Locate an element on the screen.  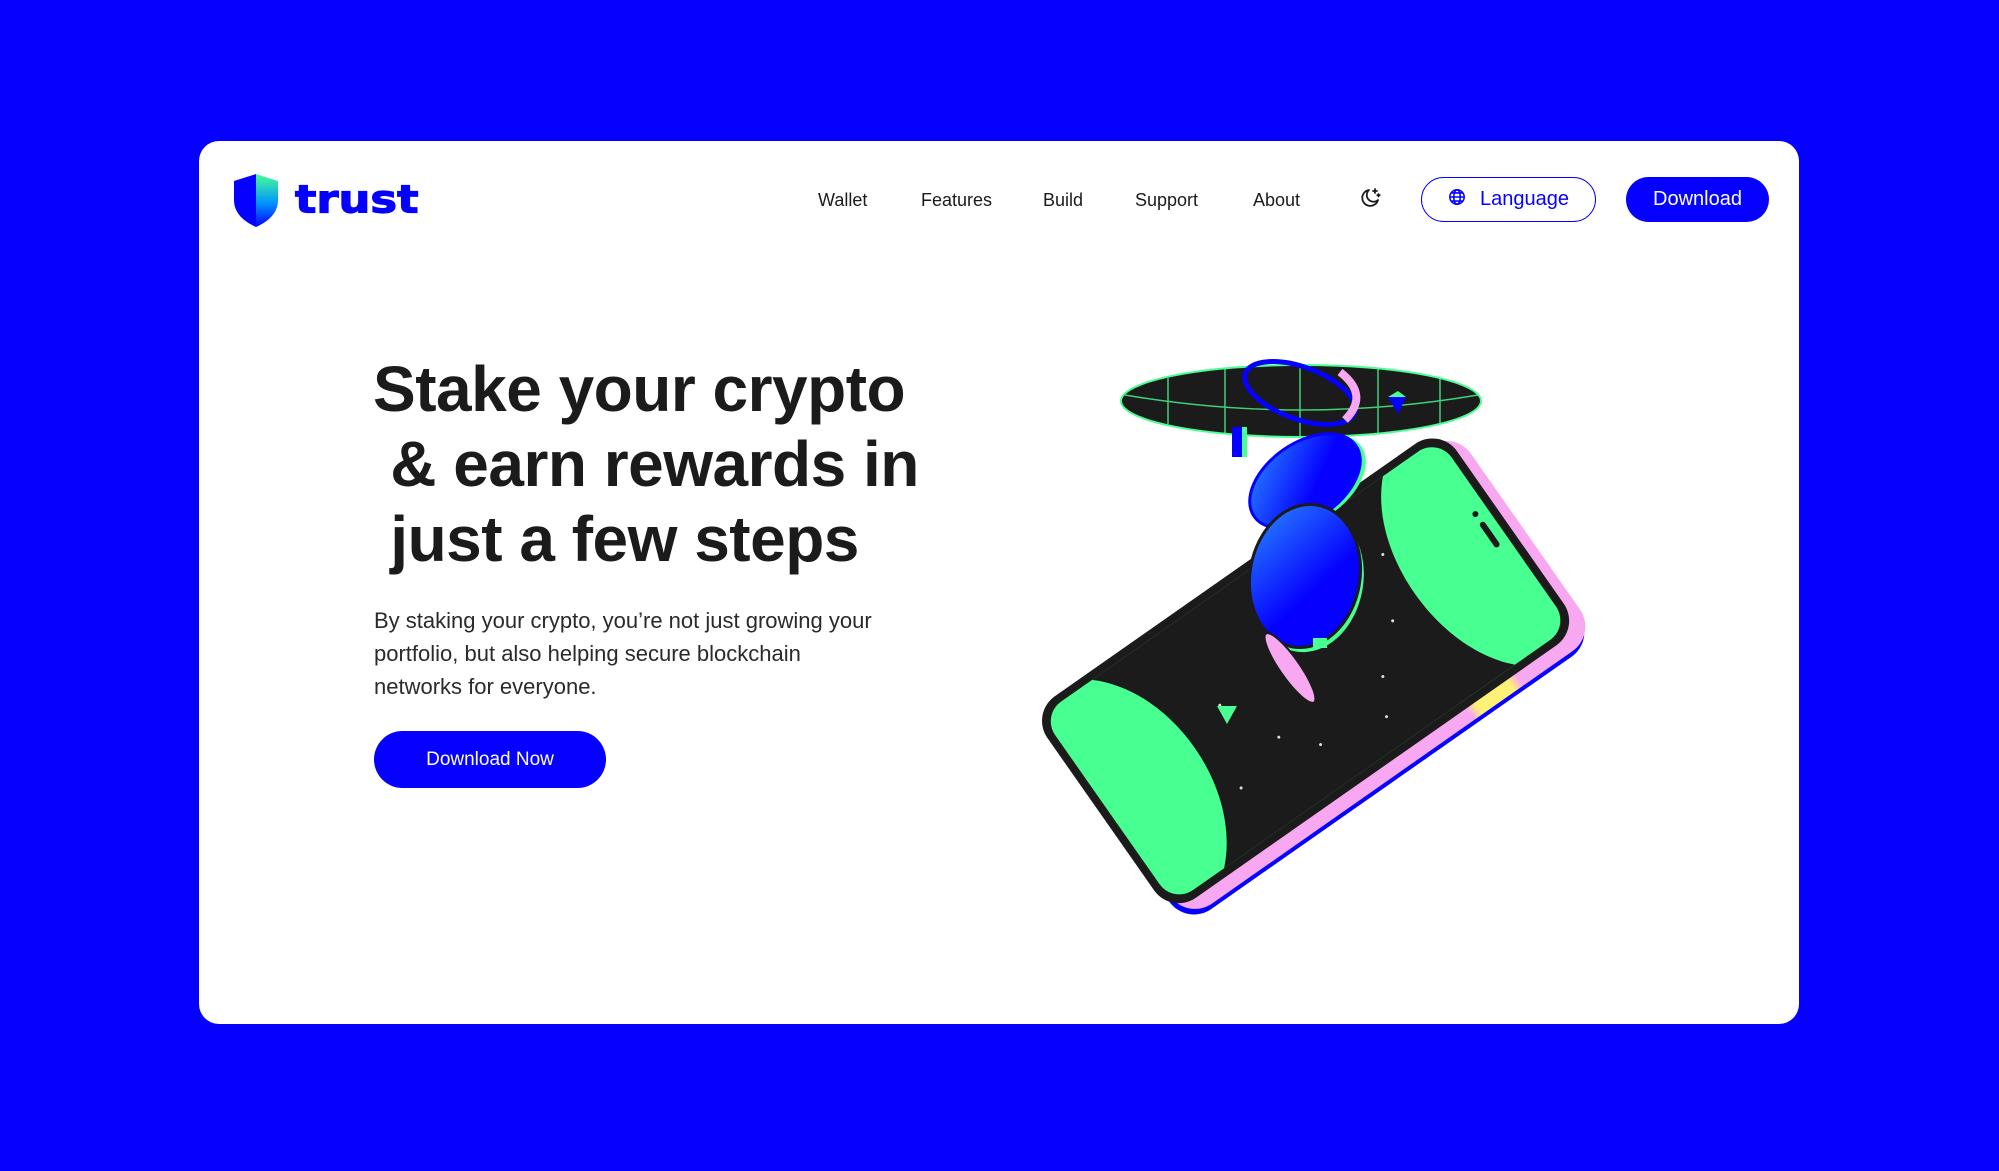
logo-wordmark: trust is located at coordinates (356, 200).